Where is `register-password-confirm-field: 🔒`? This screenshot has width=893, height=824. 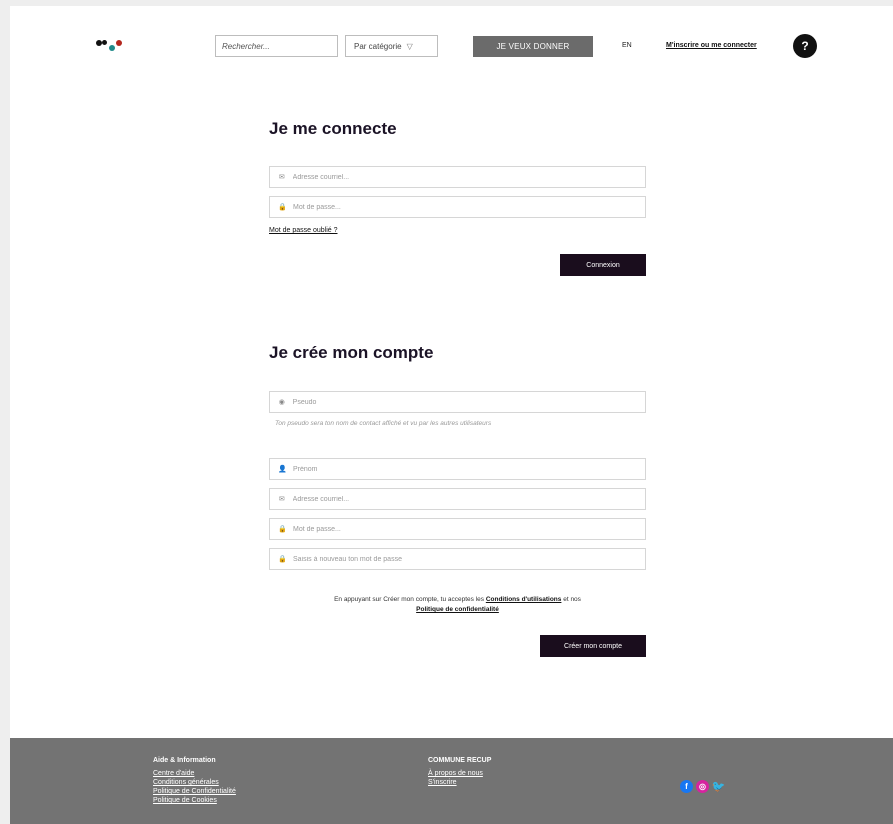 register-password-confirm-field: 🔒 is located at coordinates (457, 559).